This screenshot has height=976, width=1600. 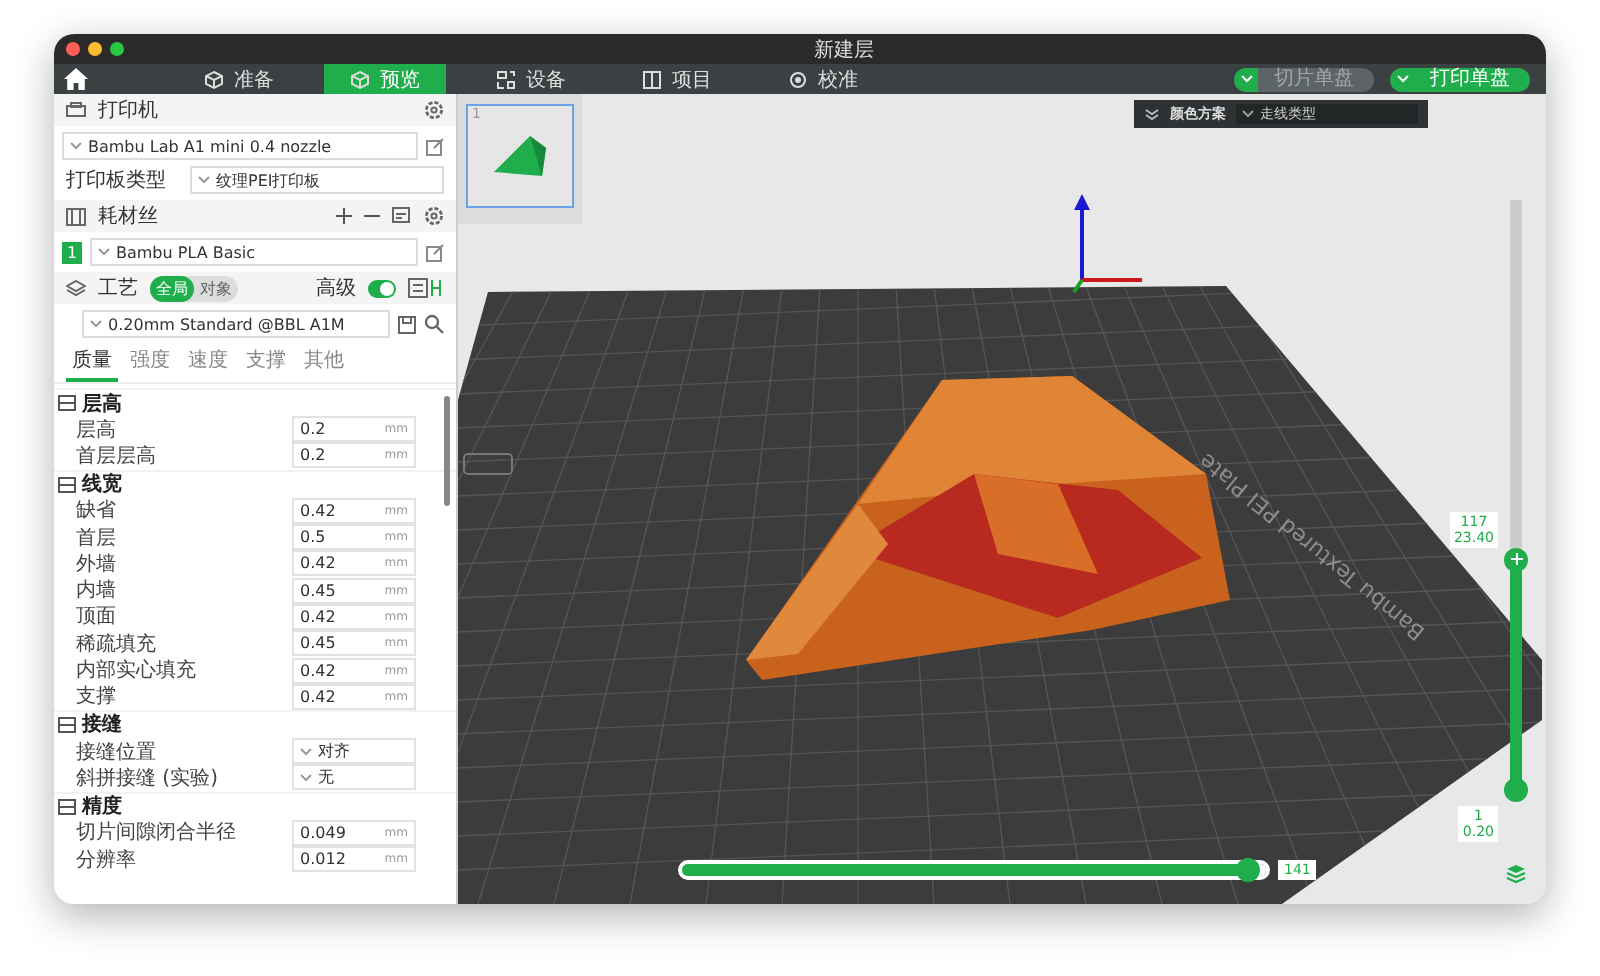 What do you see at coordinates (426, 288) in the screenshot?
I see `compare-icon` at bounding box center [426, 288].